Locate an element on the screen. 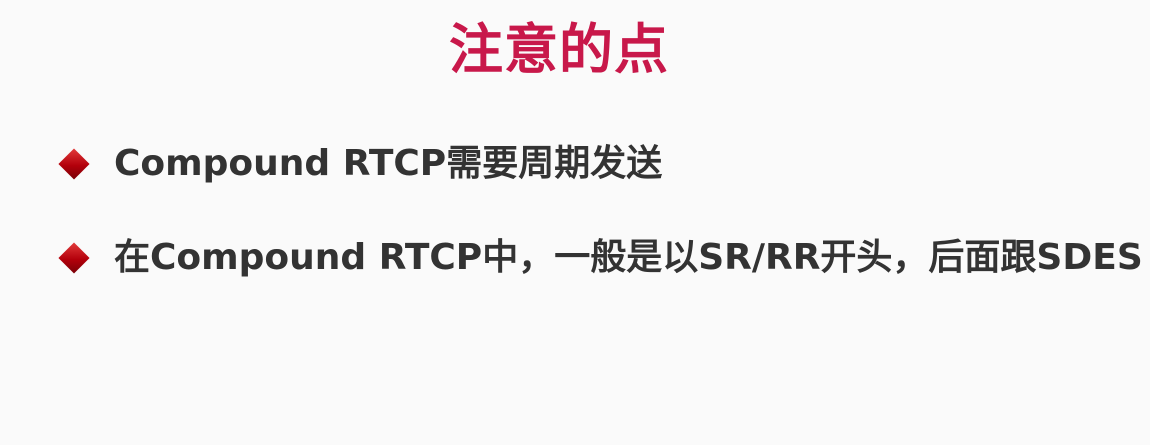 This screenshot has height=445, width=1150. bullet-text: Compound RTCP需要周期发送 is located at coordinates (388, 163).